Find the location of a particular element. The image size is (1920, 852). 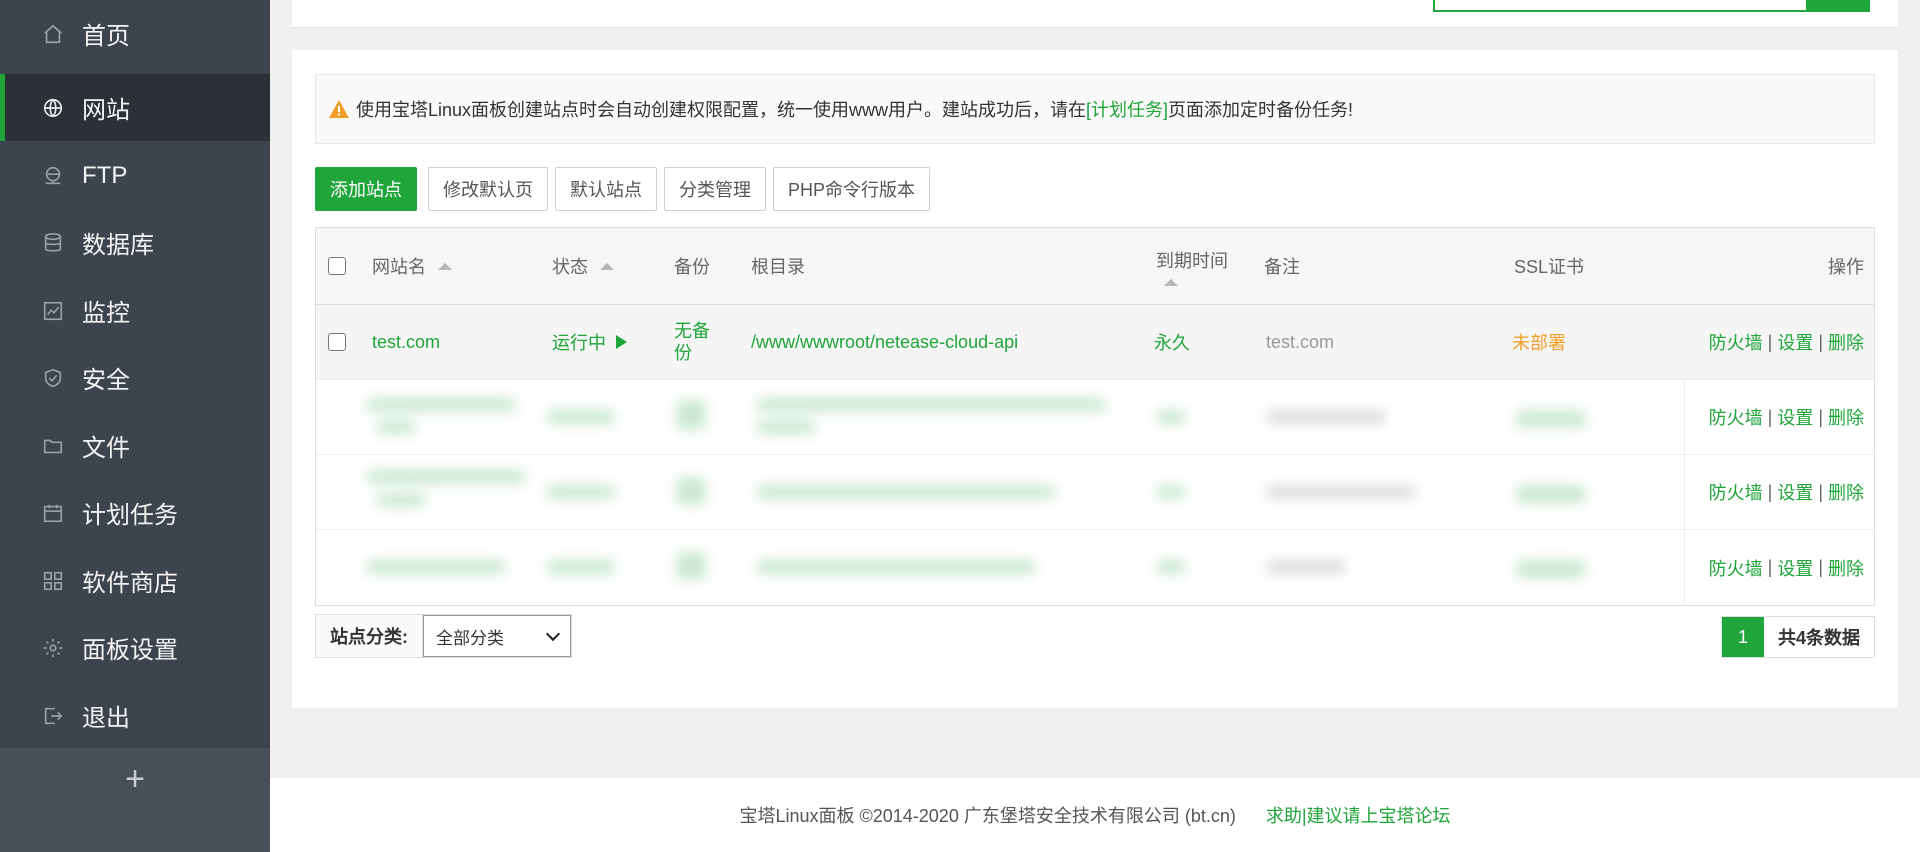

site-note: test.com is located at coordinates (1300, 342).